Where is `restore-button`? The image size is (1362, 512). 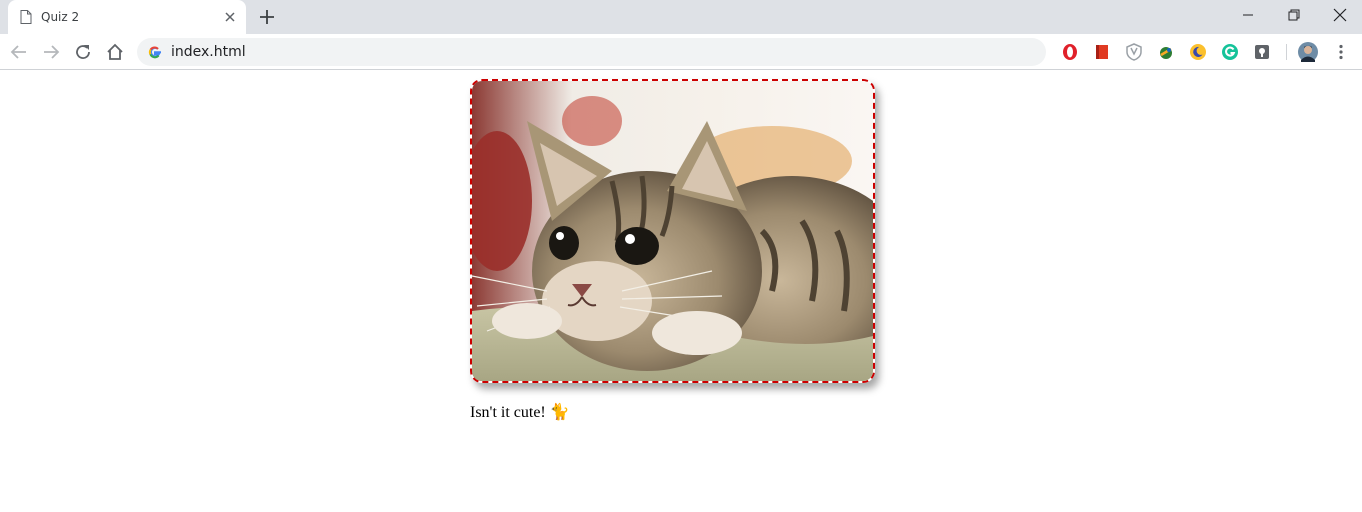 restore-button is located at coordinates (1294, 15).